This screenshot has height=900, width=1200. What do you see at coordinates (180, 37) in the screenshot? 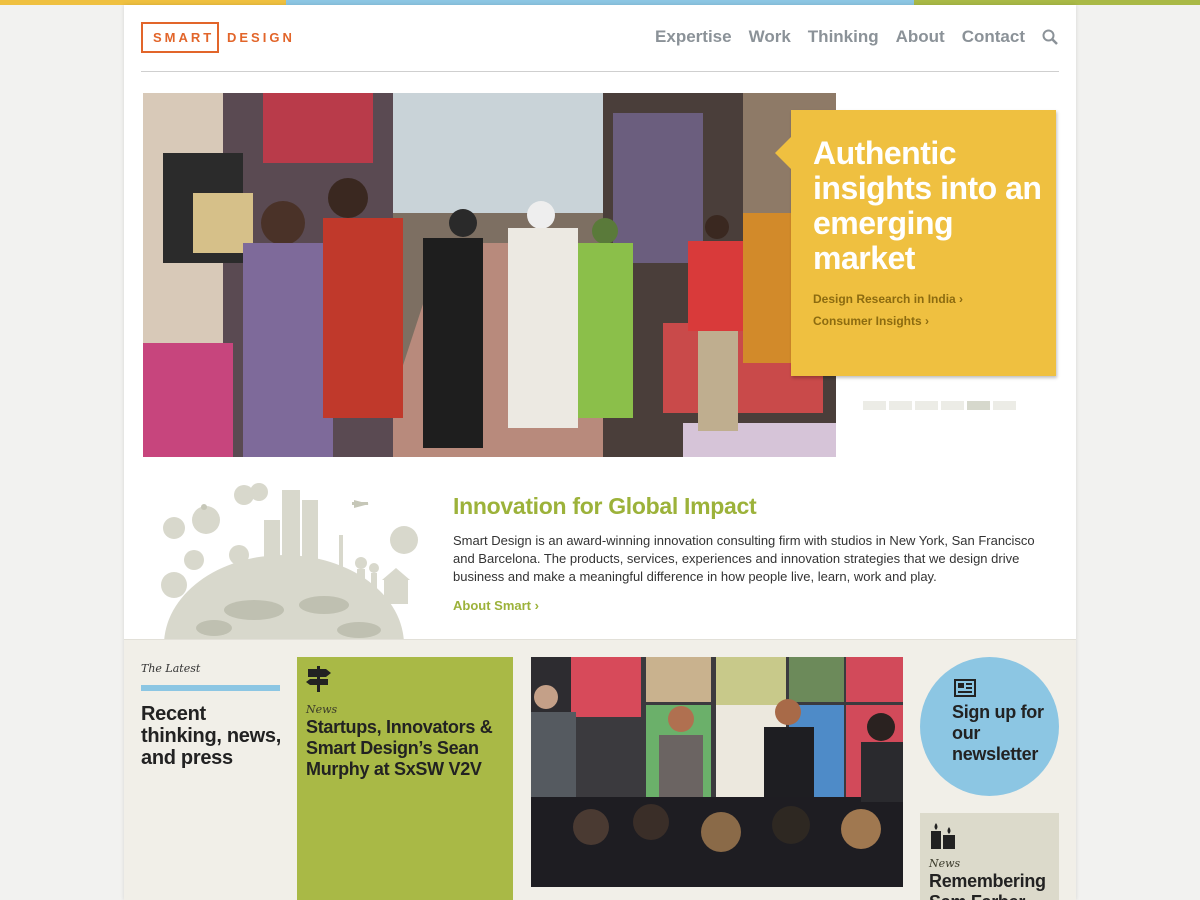
I see `logo-box-text: SMART` at bounding box center [180, 37].